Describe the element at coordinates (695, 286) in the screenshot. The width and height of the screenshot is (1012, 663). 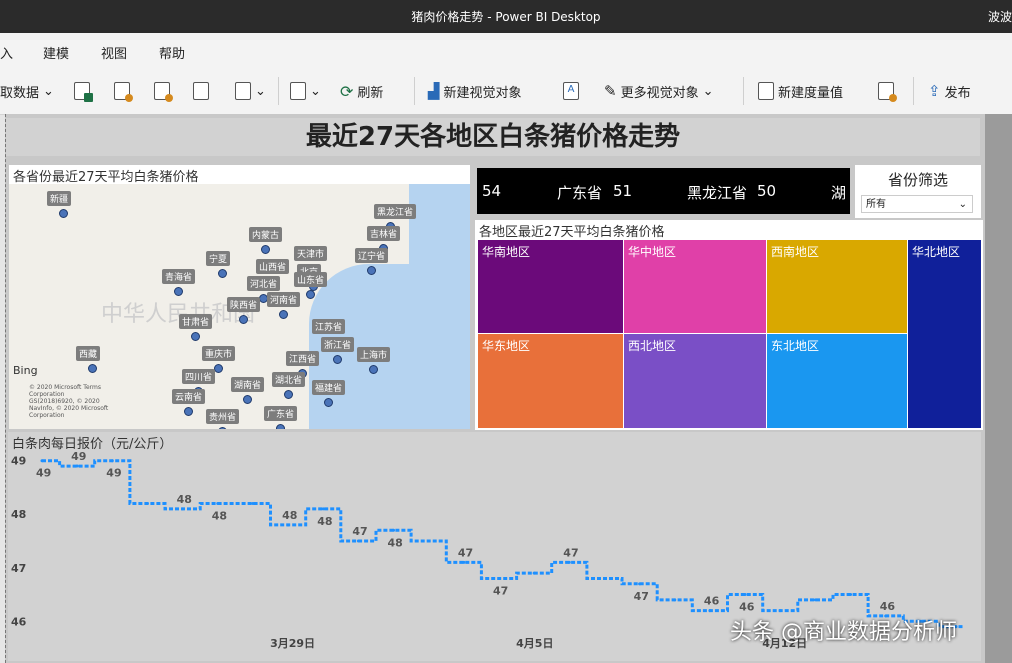
I see `treemap-tile-huazhong: 华中地区` at that location.